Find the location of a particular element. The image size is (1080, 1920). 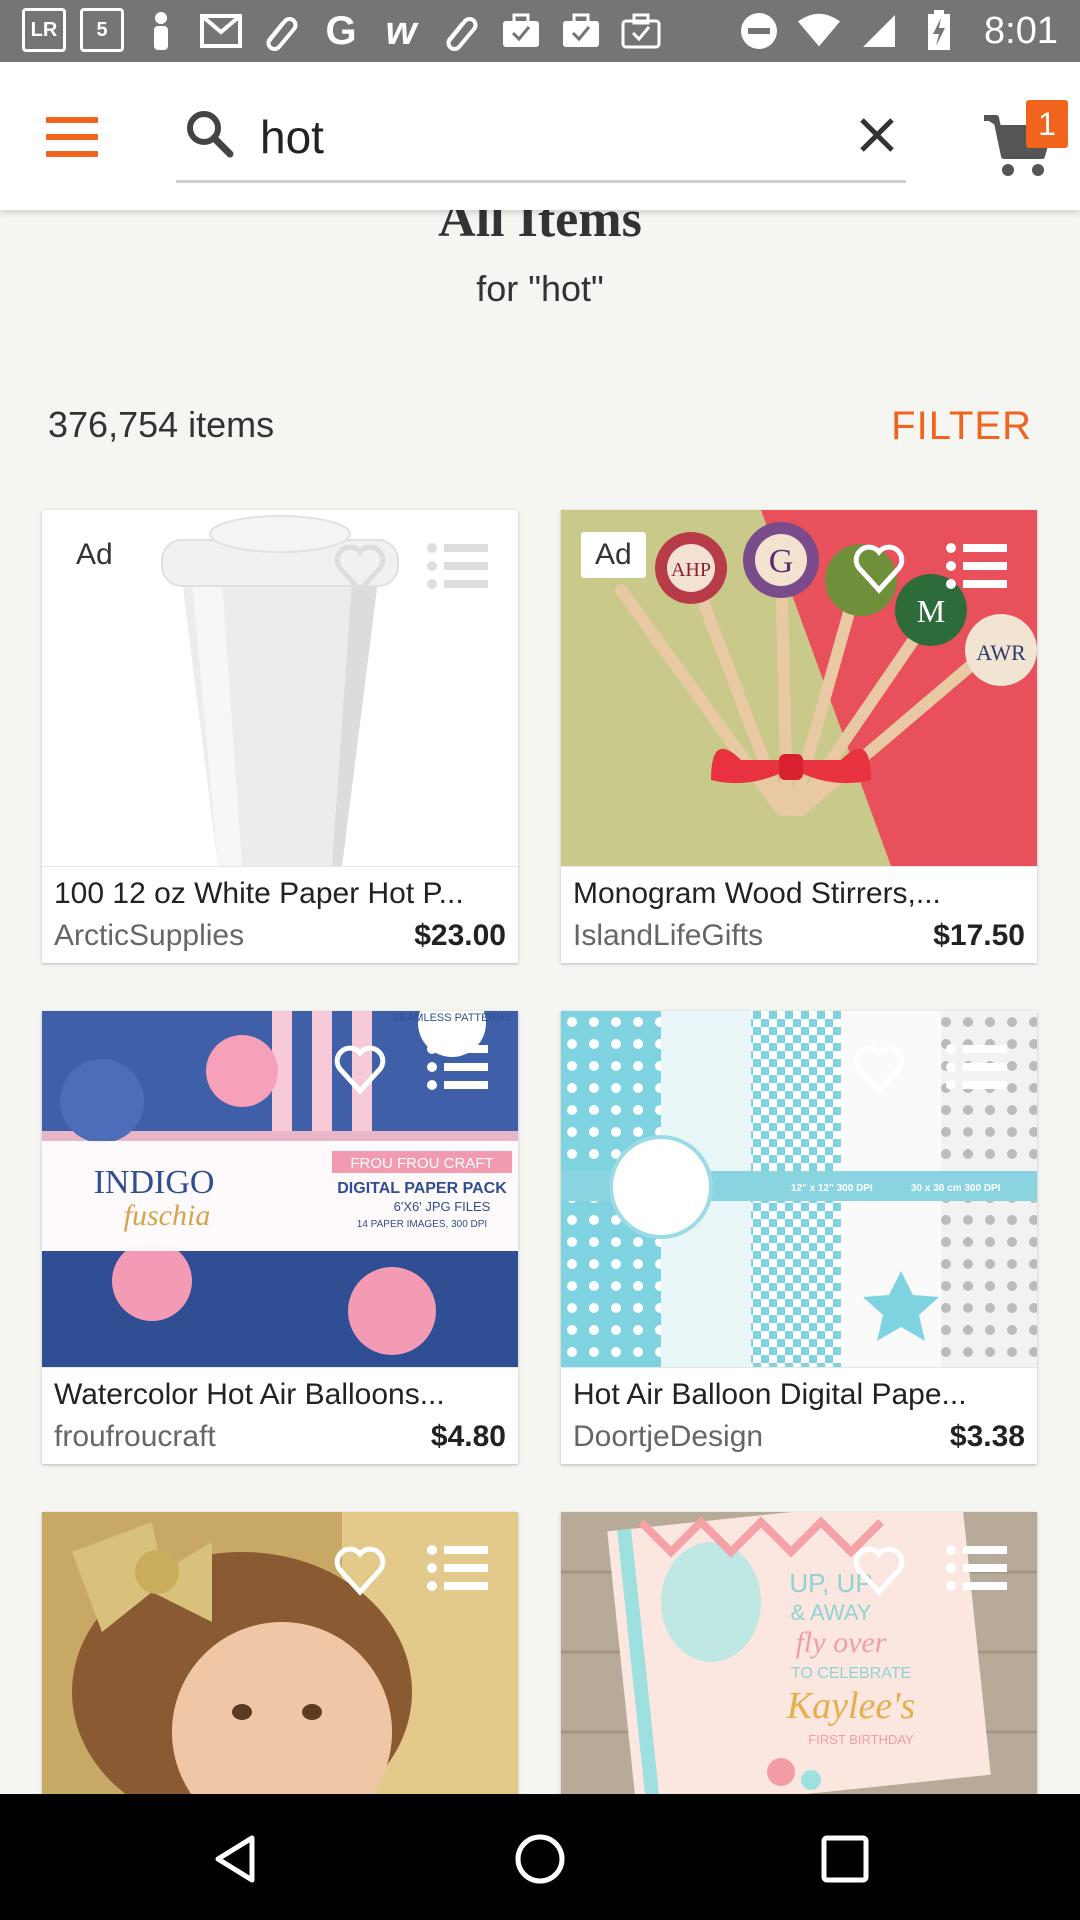

product-image: 12" x 12" 300 DPI 30 x 30 cm 300 DPI is located at coordinates (799, 1189).